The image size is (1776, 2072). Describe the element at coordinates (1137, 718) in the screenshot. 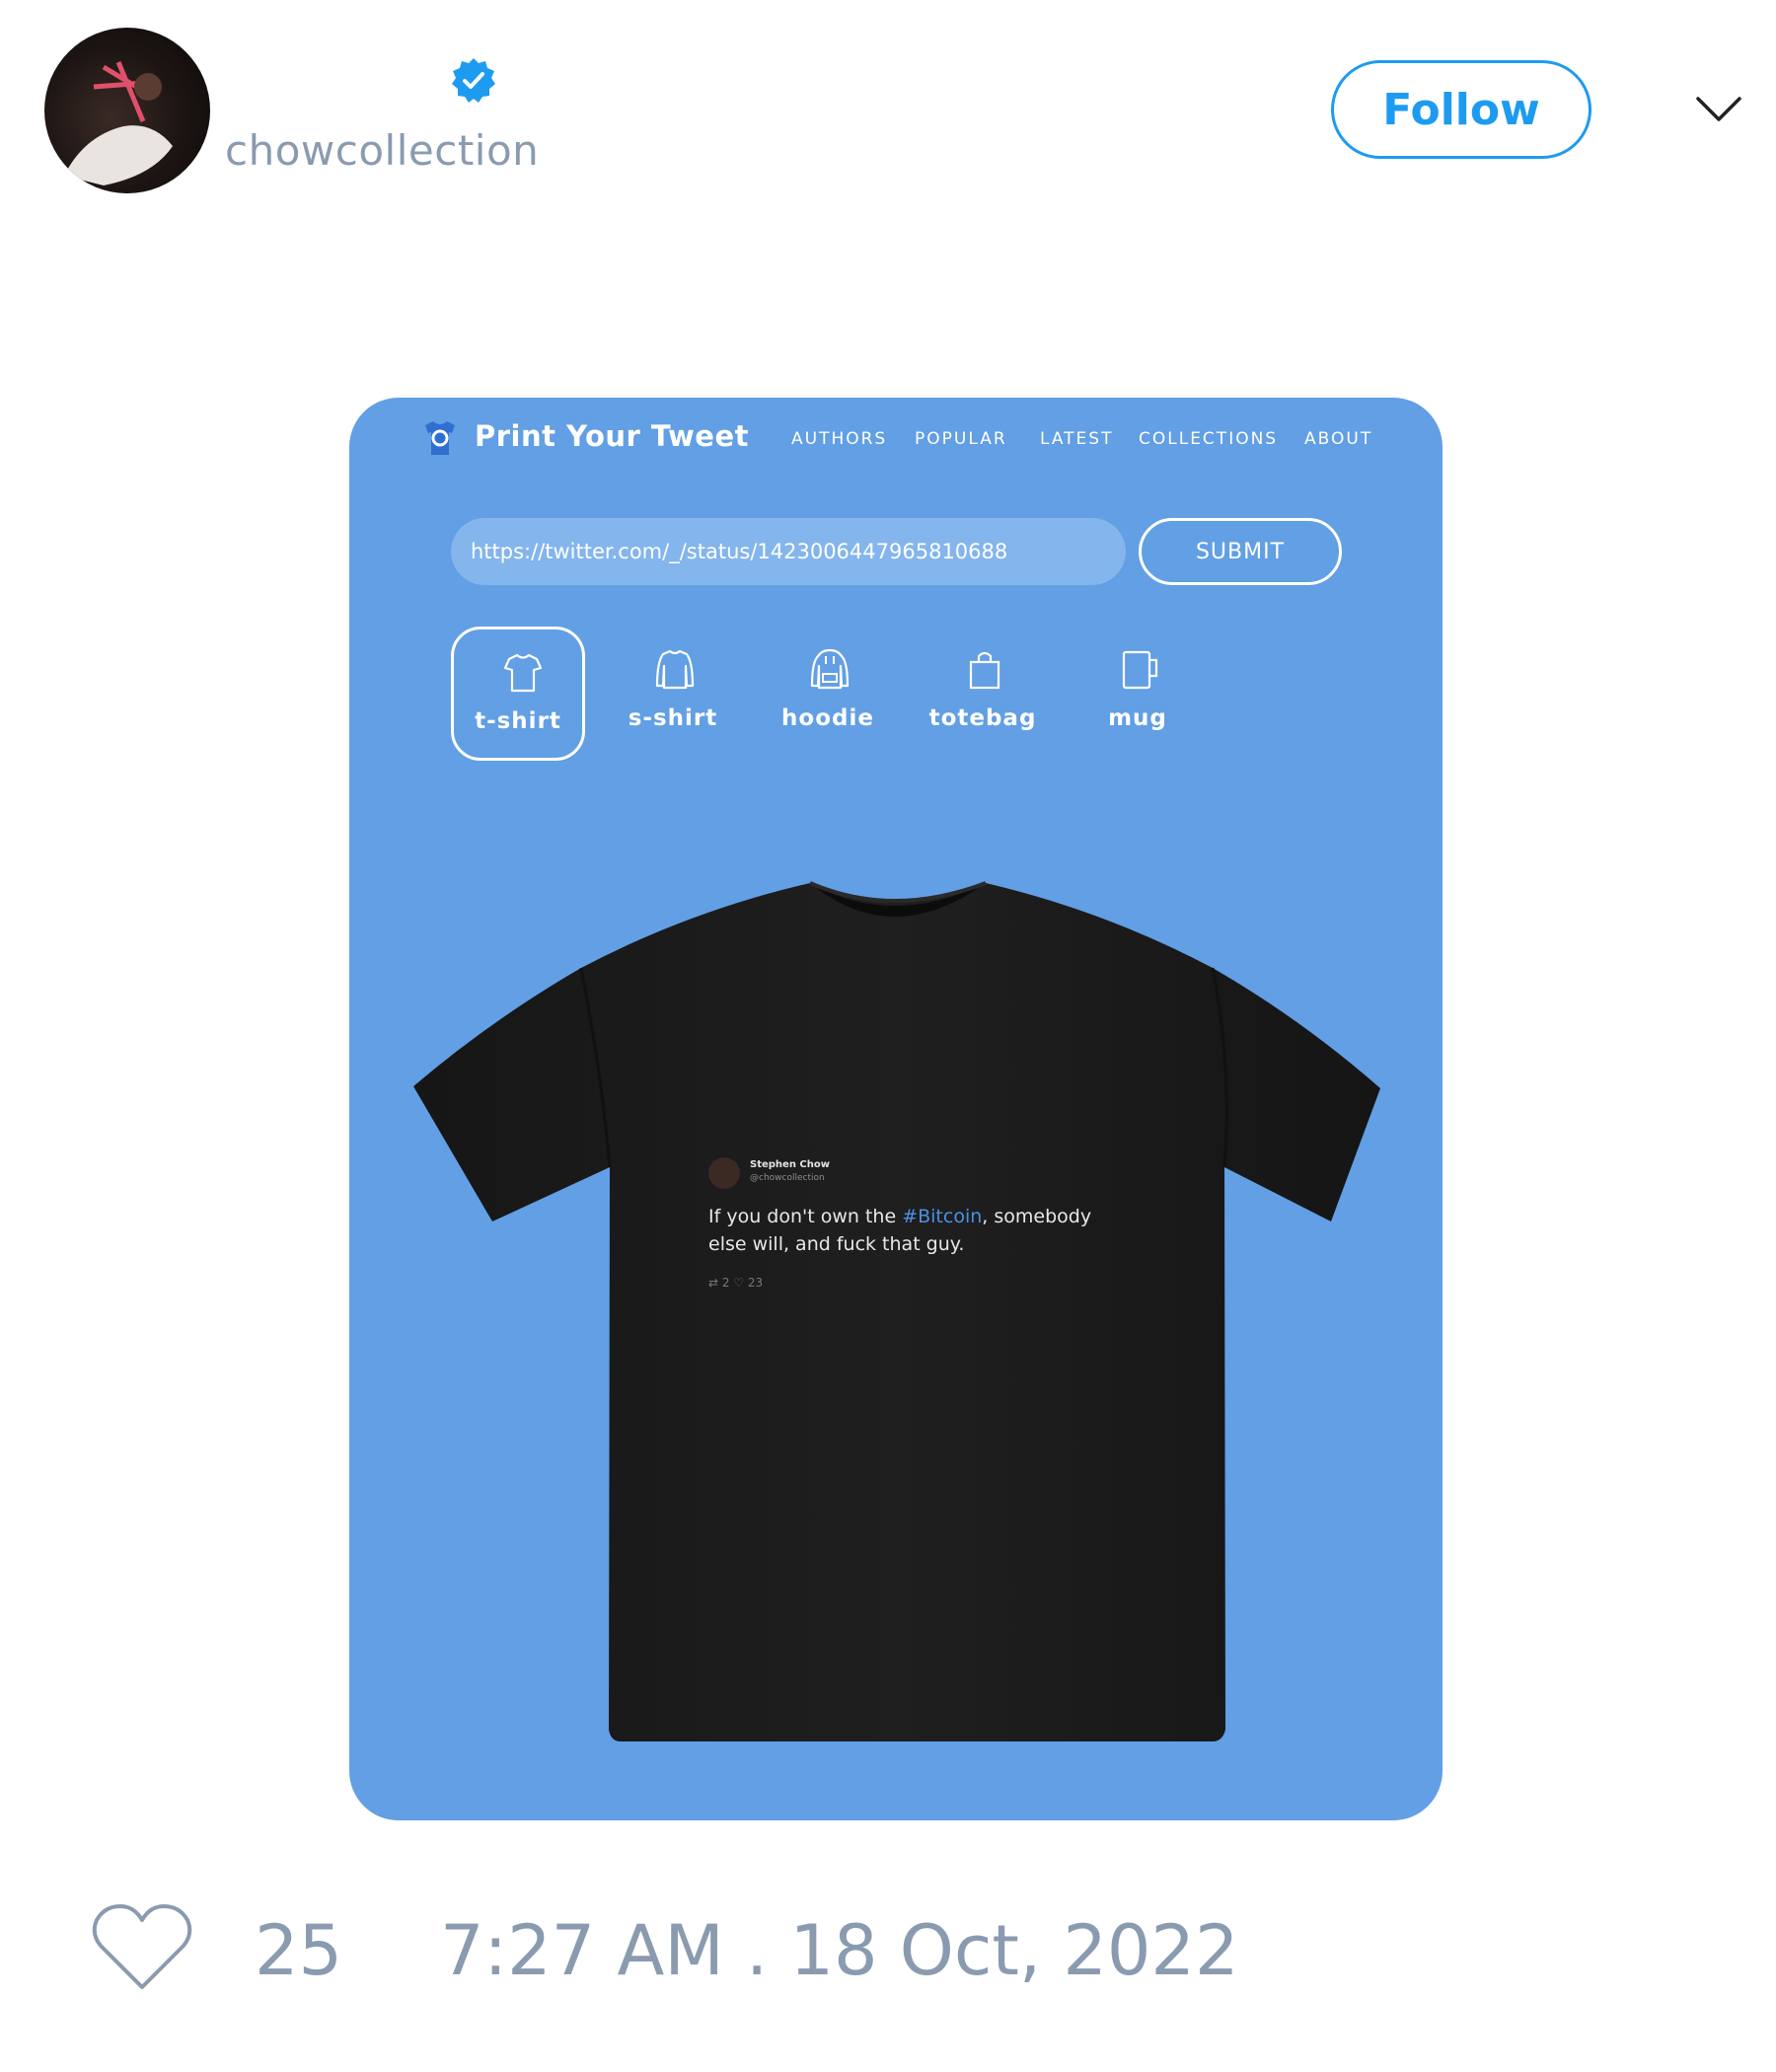

I see `product-label: mug` at that location.